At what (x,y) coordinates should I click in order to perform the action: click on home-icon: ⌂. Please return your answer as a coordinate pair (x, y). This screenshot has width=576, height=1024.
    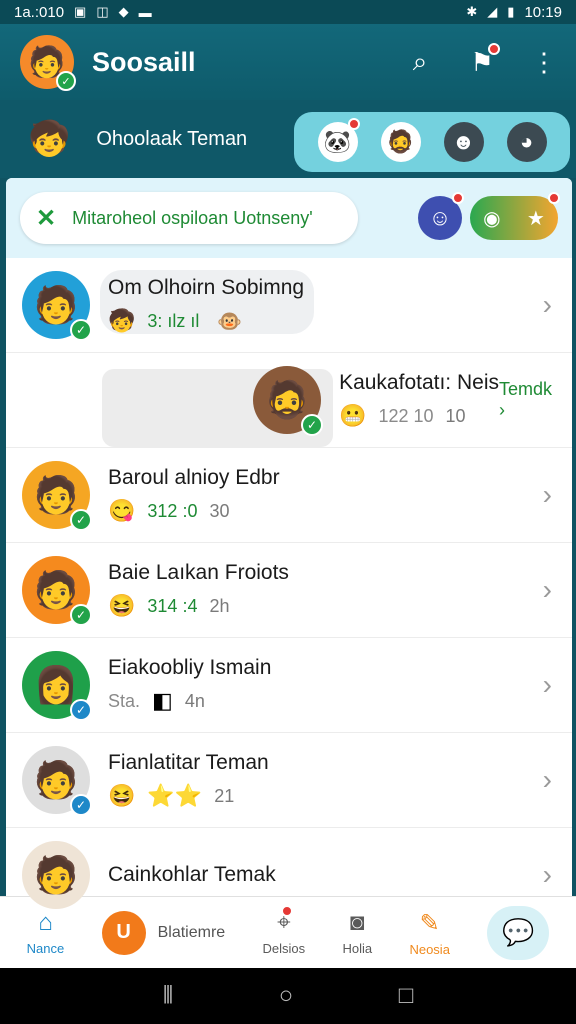
    Looking at the image, I should click on (45, 922).